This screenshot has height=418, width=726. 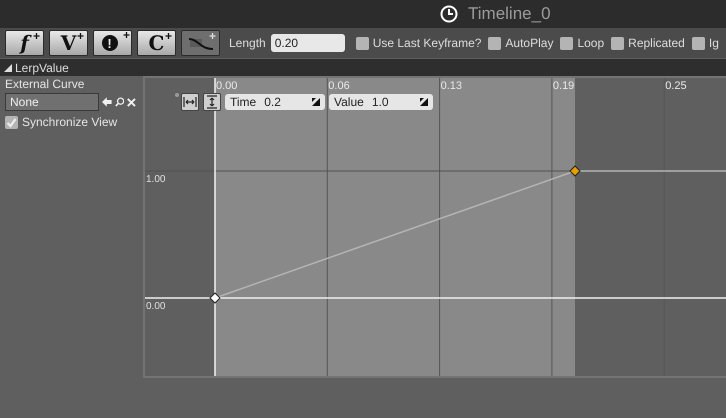 I want to click on checkbox-label: Loop, so click(x=590, y=43).